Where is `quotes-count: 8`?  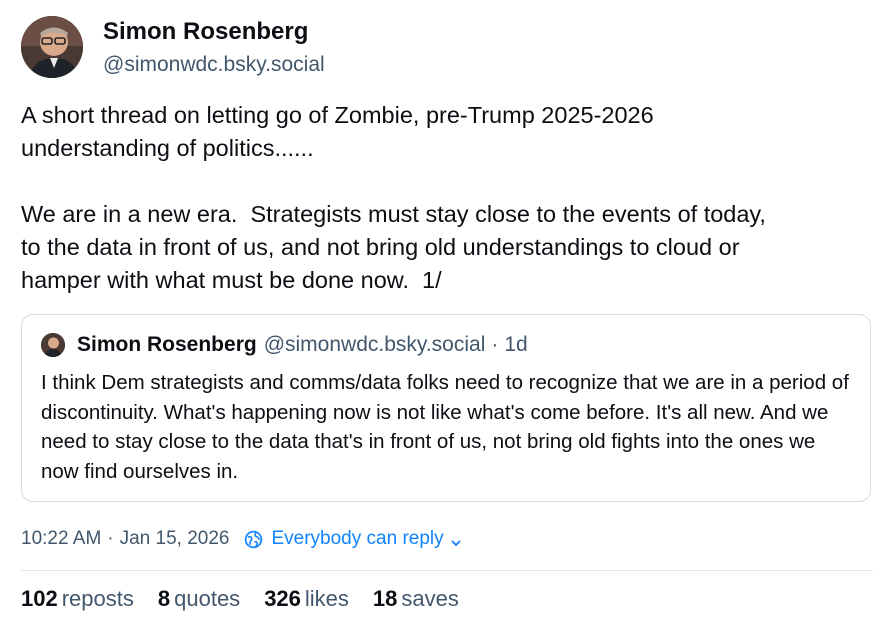 quotes-count: 8 is located at coordinates (164, 598).